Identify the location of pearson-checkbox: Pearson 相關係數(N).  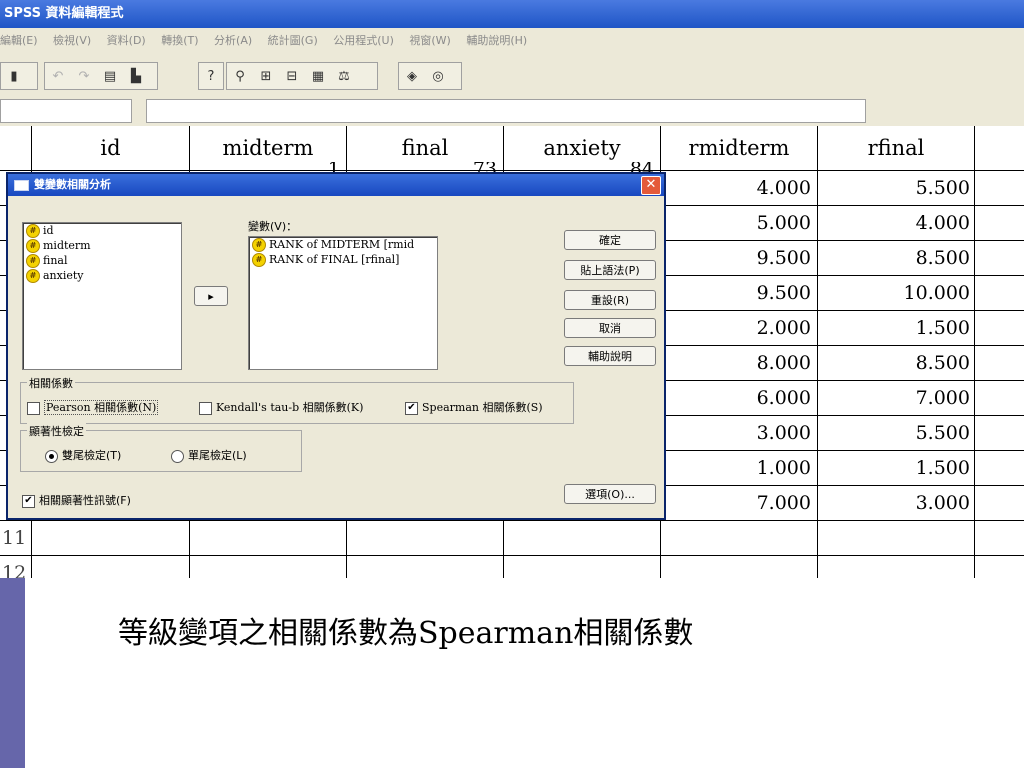
(93, 407).